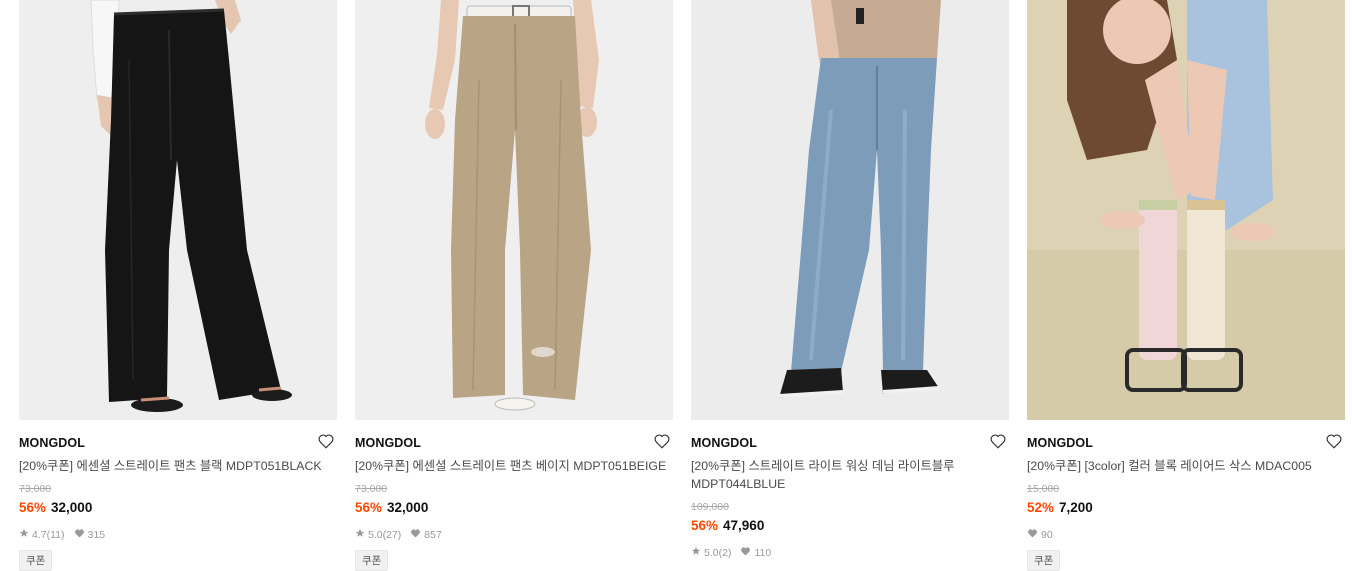 This screenshot has height=571, width=1352. What do you see at coordinates (710, 507) in the screenshot?
I see `original-price: 109,000` at bounding box center [710, 507].